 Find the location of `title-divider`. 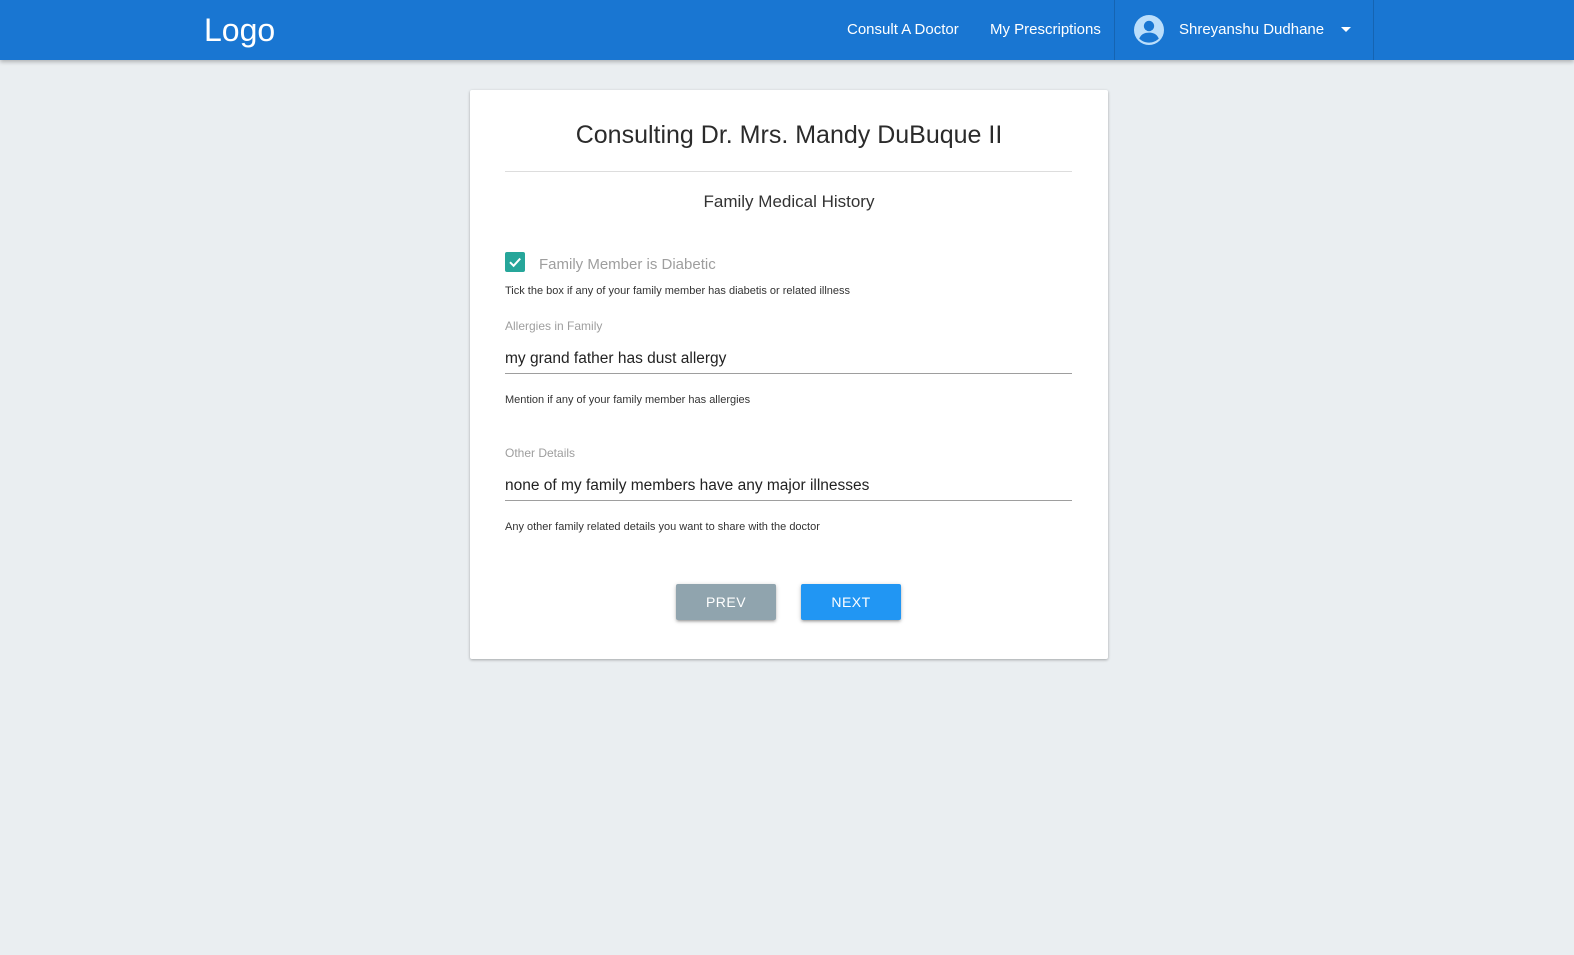

title-divider is located at coordinates (788, 171).